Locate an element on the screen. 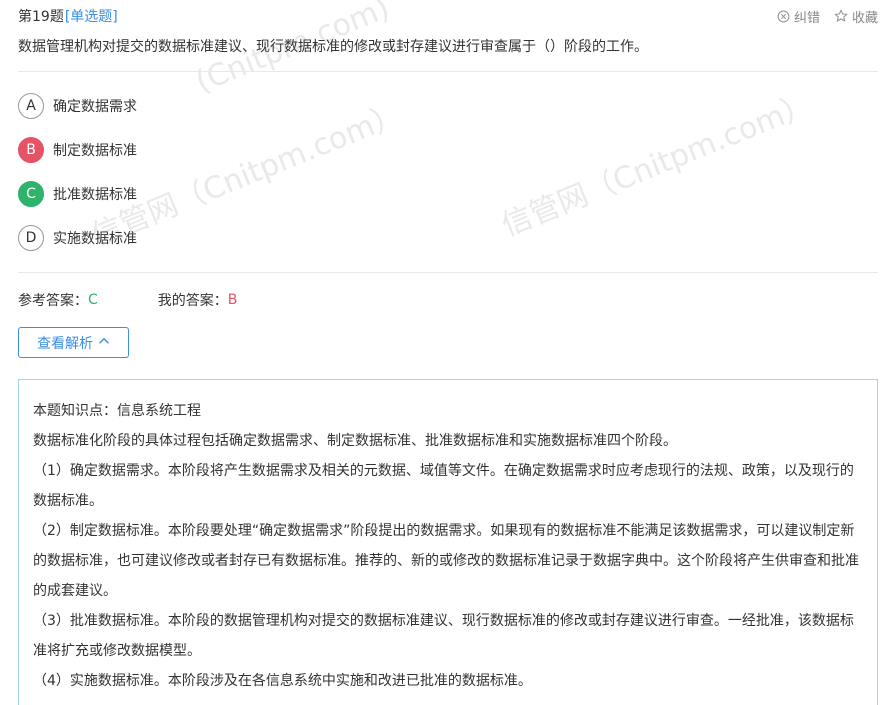 The width and height of the screenshot is (886, 705). view-analysis-label: 查看解析 is located at coordinates (65, 343).